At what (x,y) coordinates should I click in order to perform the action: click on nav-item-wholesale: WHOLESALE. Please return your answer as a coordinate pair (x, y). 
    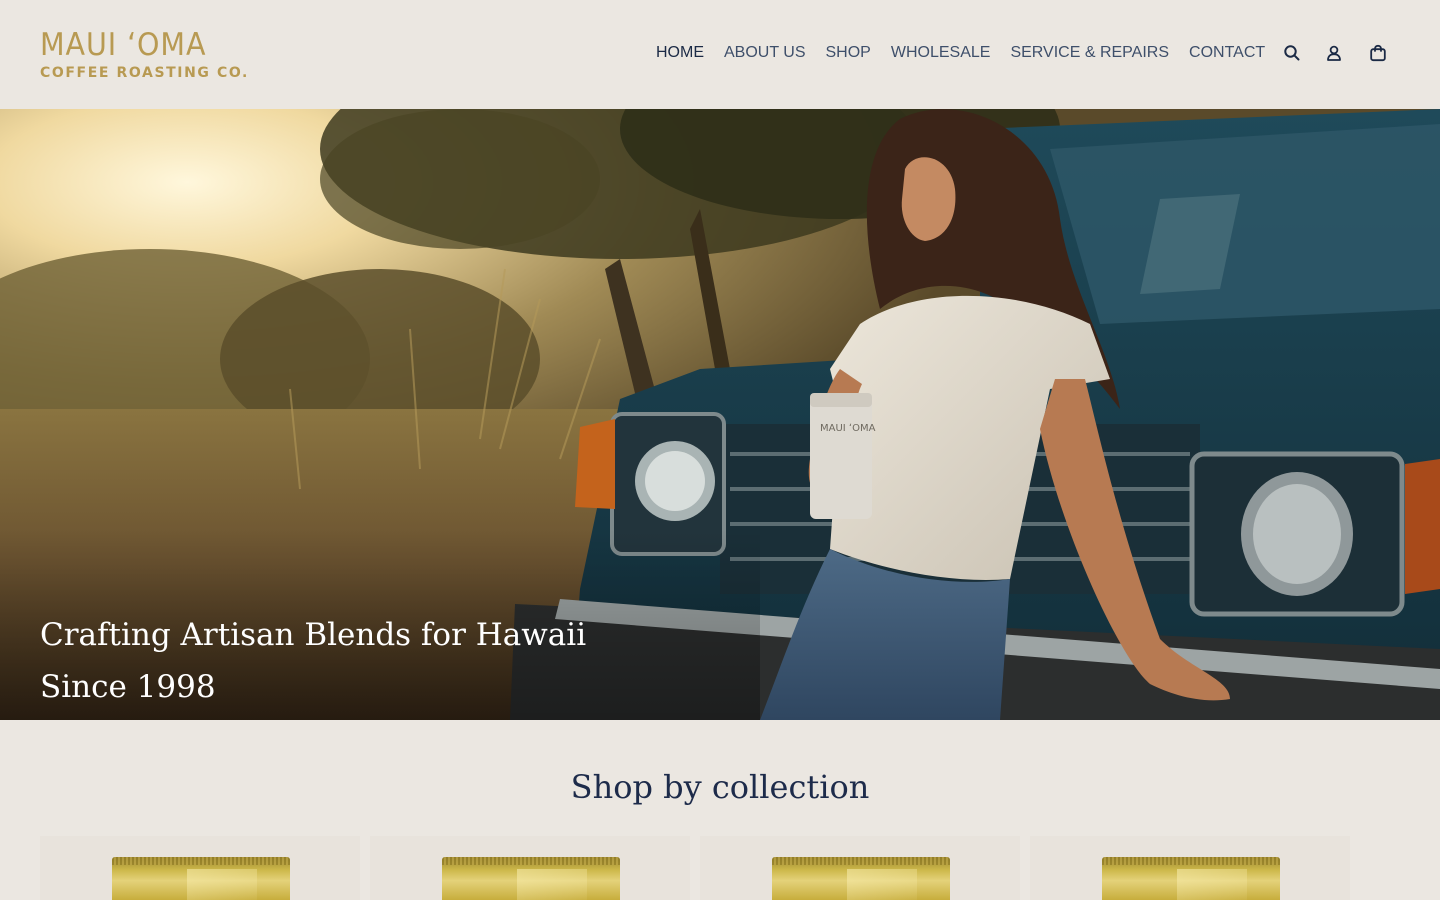
    Looking at the image, I should click on (941, 53).